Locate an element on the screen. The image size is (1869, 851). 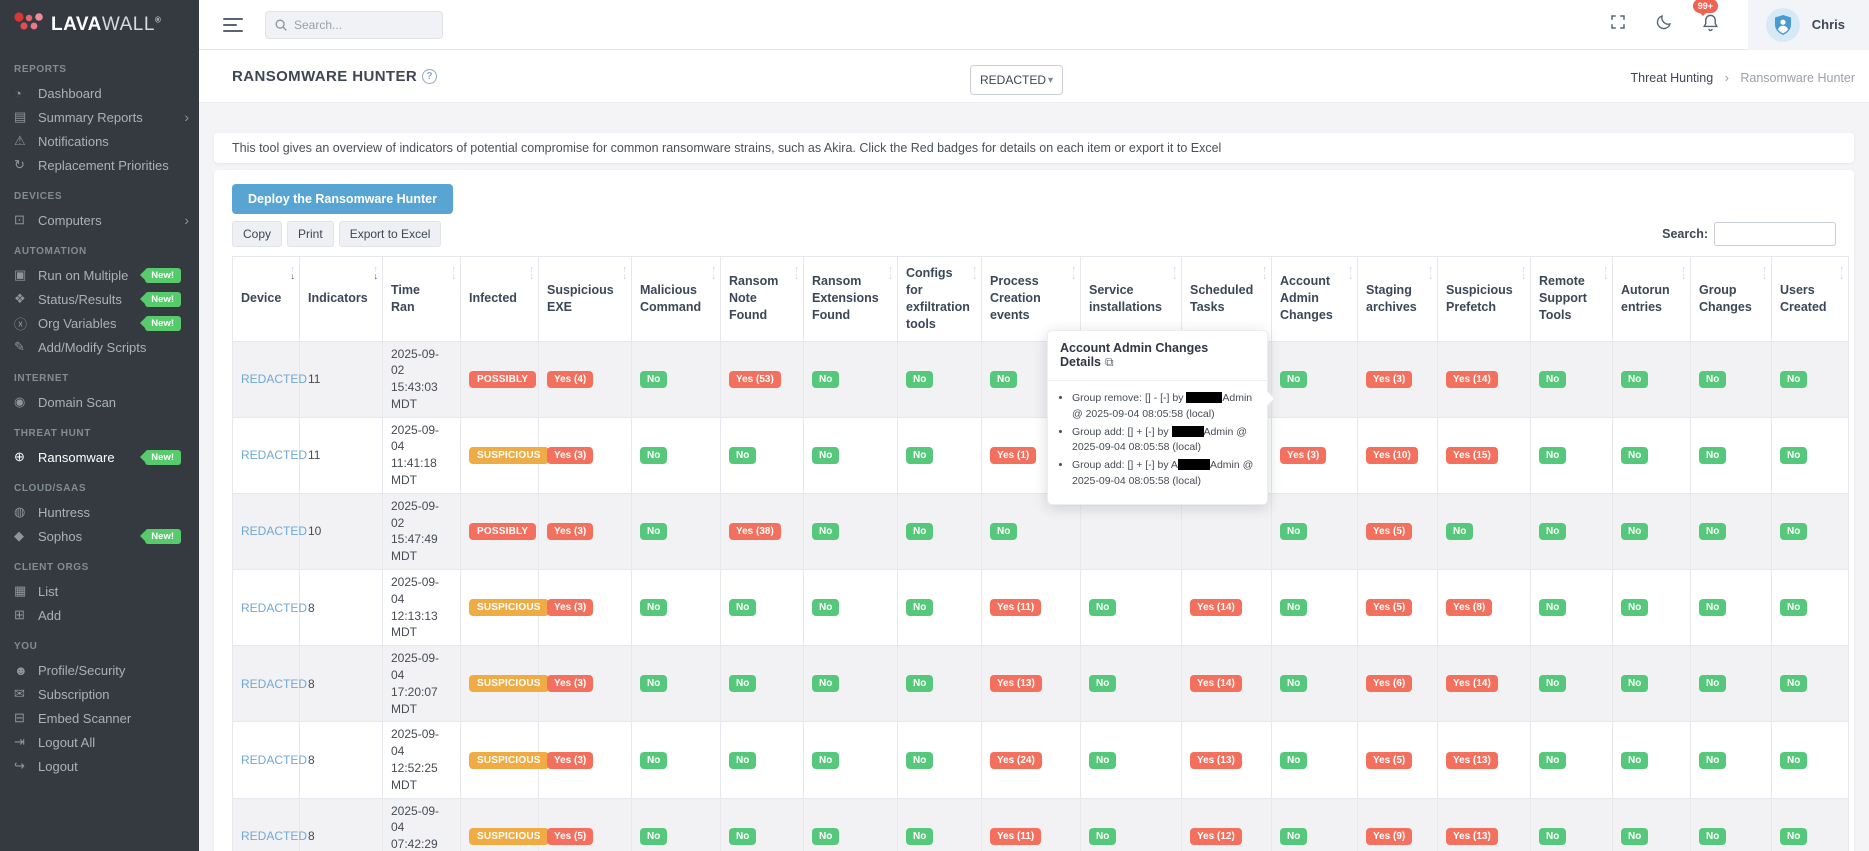
fullscreen-icon is located at coordinates (1618, 24).